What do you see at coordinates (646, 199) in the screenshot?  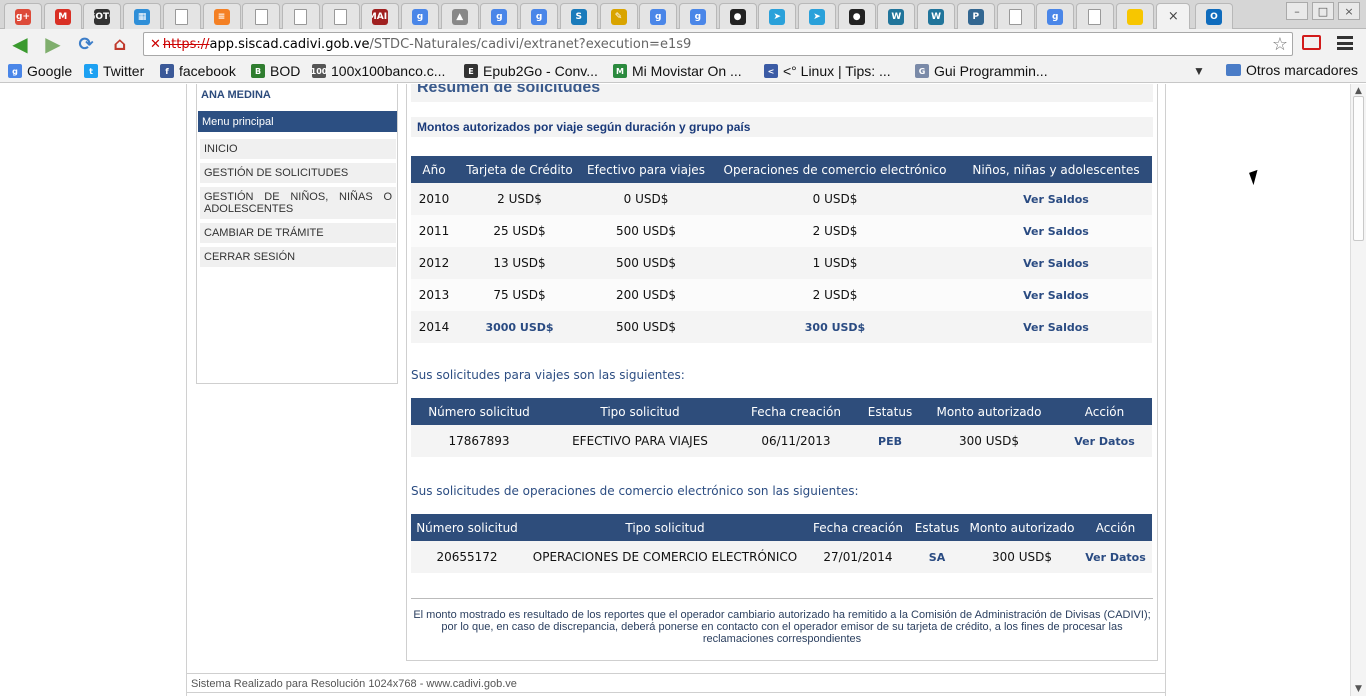 I see `table-cell: 0 USD$` at bounding box center [646, 199].